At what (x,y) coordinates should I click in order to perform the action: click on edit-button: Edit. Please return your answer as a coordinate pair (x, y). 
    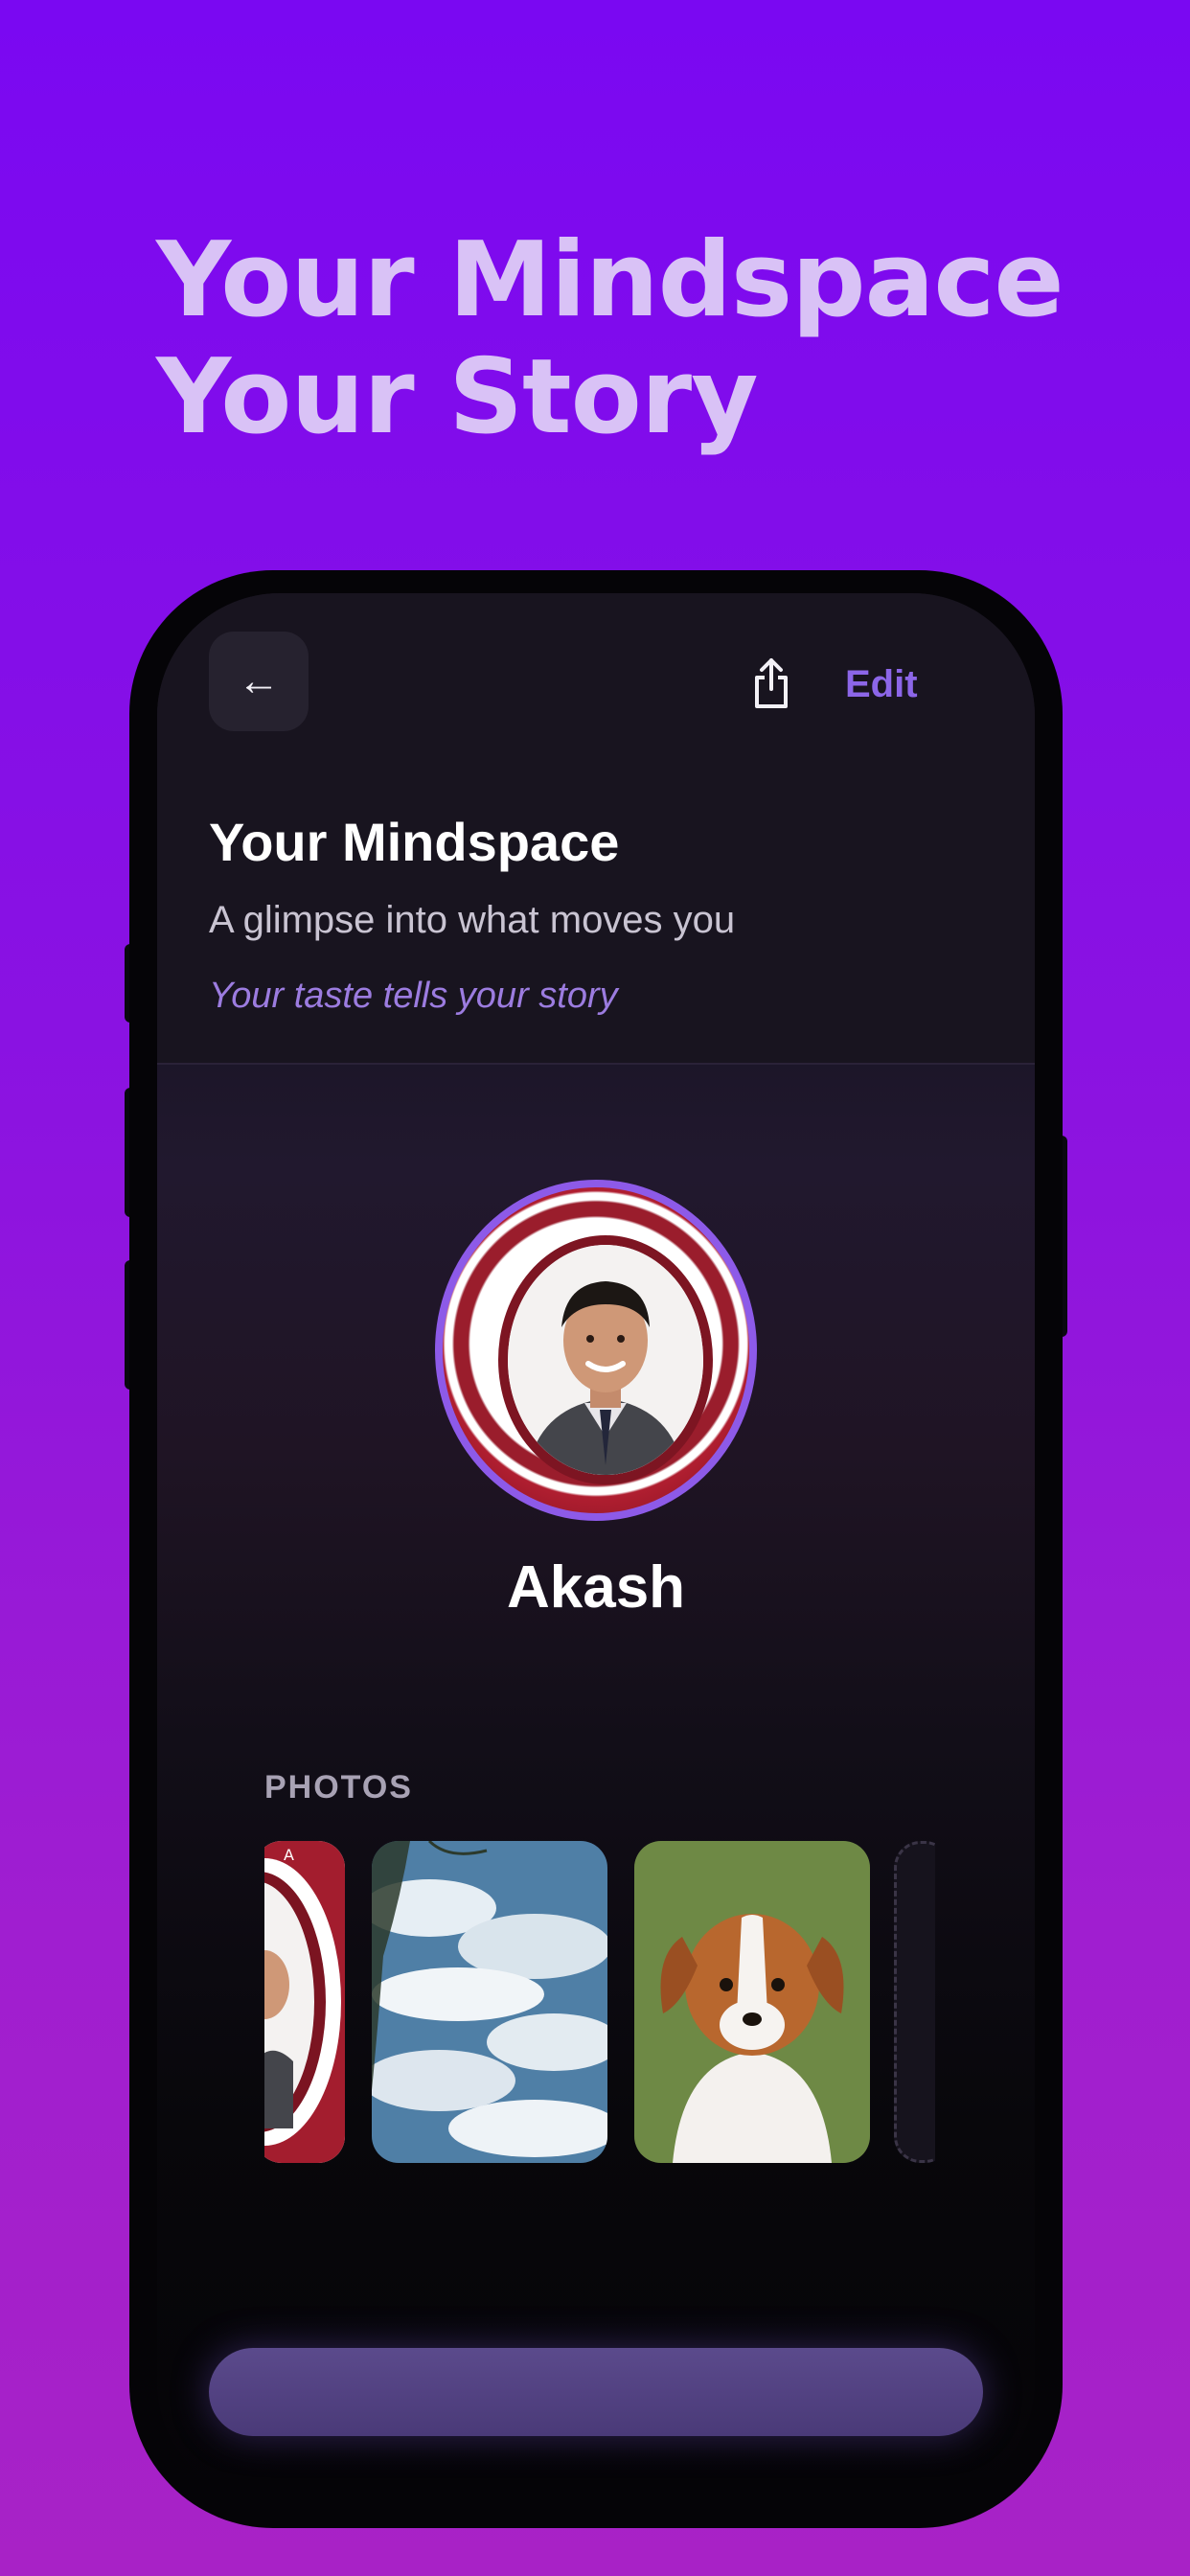
    Looking at the image, I should click on (882, 684).